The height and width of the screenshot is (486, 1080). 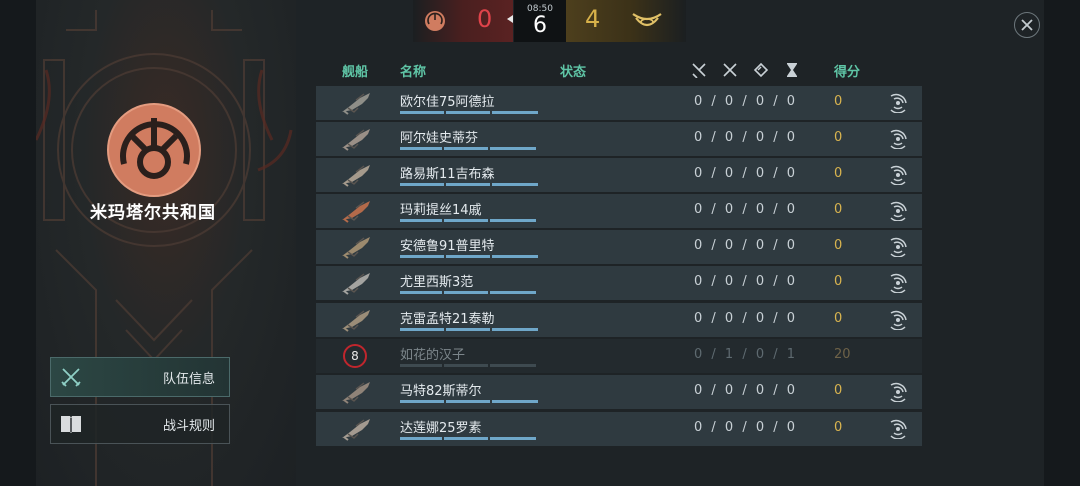 I want to click on respawn-countdown-badge: 8, so click(x=355, y=356).